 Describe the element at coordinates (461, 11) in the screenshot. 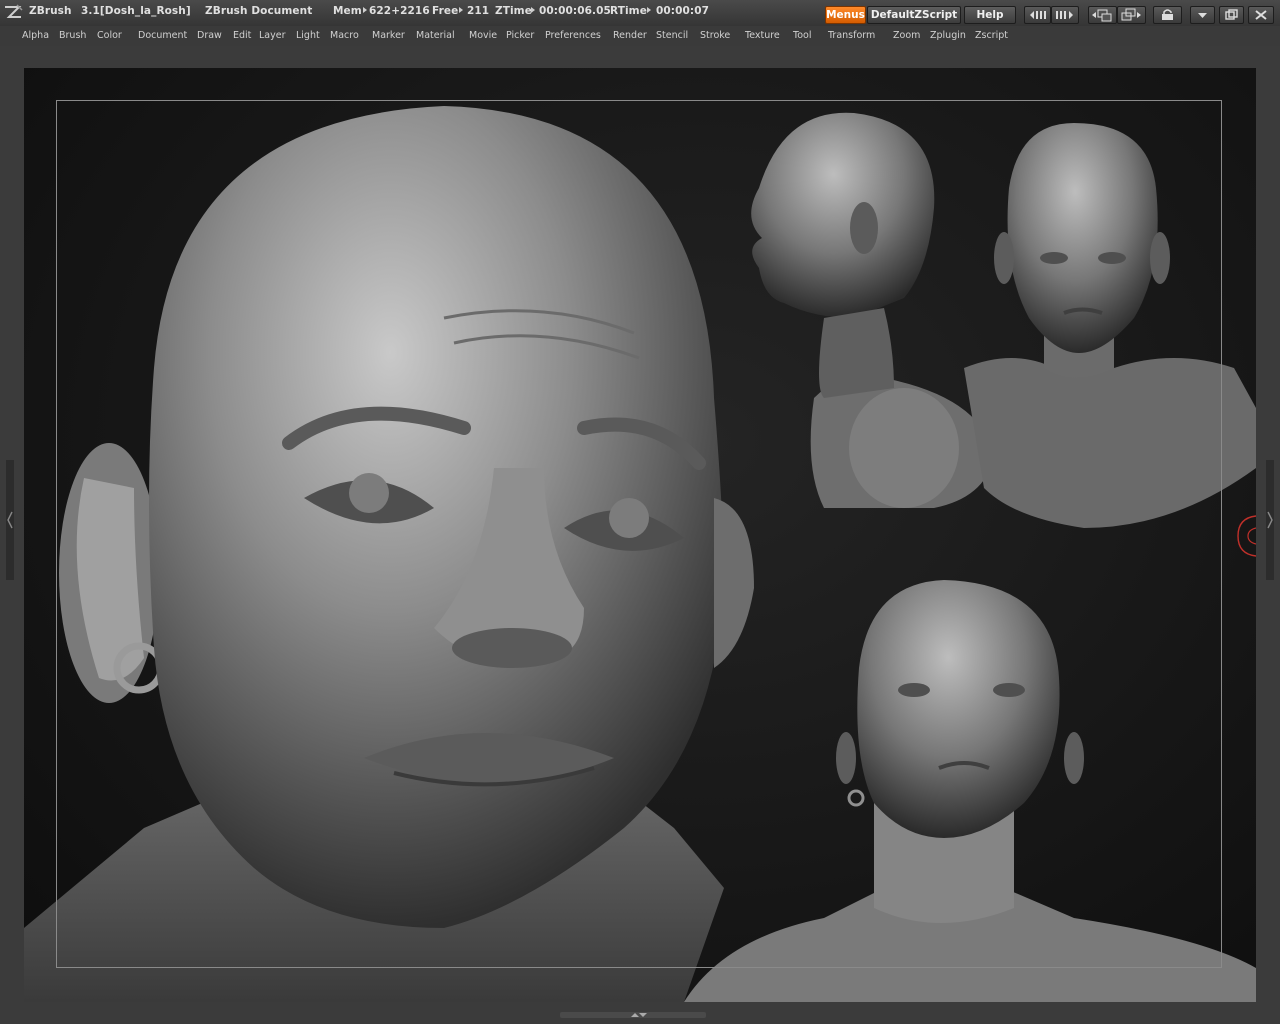

I see `free-arrow-icon` at that location.